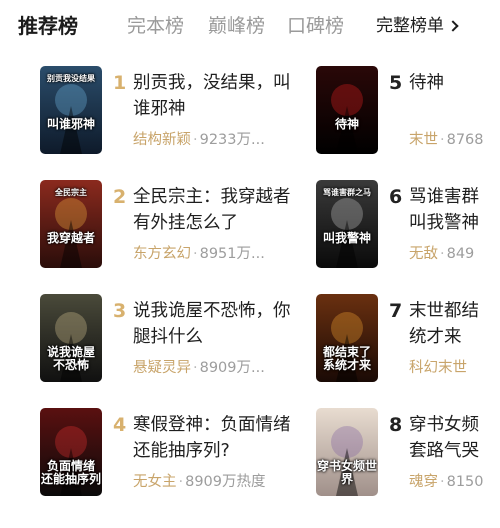 The height and width of the screenshot is (528, 500). I want to click on book-cover-image: 叫谁邪神 别贡我没结果, so click(71, 110).